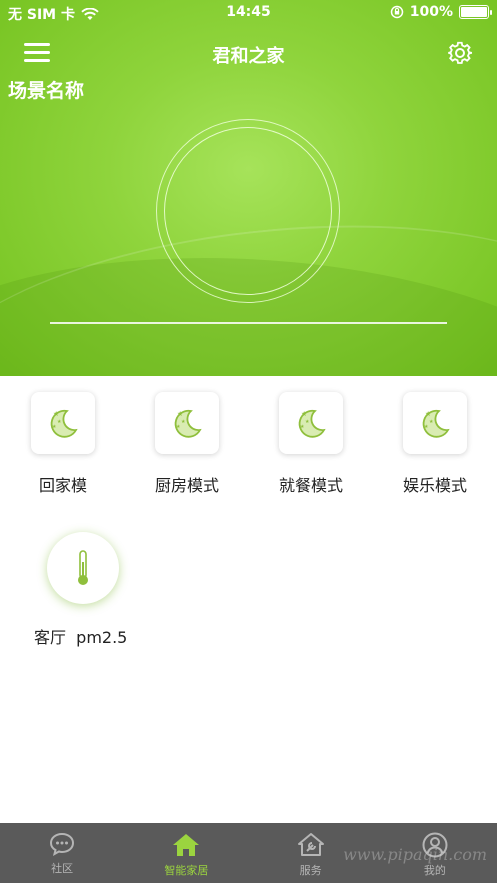  Describe the element at coordinates (62, 844) in the screenshot. I see `chat-bubble-icon` at that location.